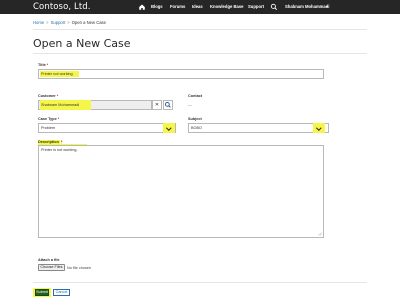 The height and width of the screenshot is (308, 400). I want to click on lookup-customer-button, so click(168, 105).